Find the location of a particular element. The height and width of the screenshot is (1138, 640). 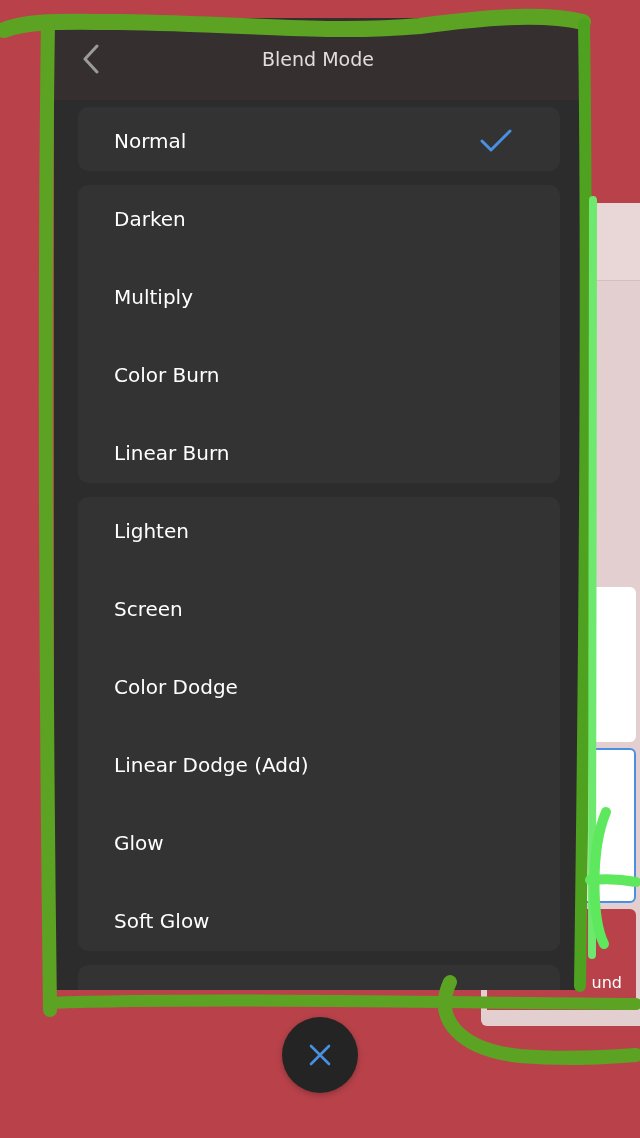

blend-mode-option: Lighten is located at coordinates (319, 529).